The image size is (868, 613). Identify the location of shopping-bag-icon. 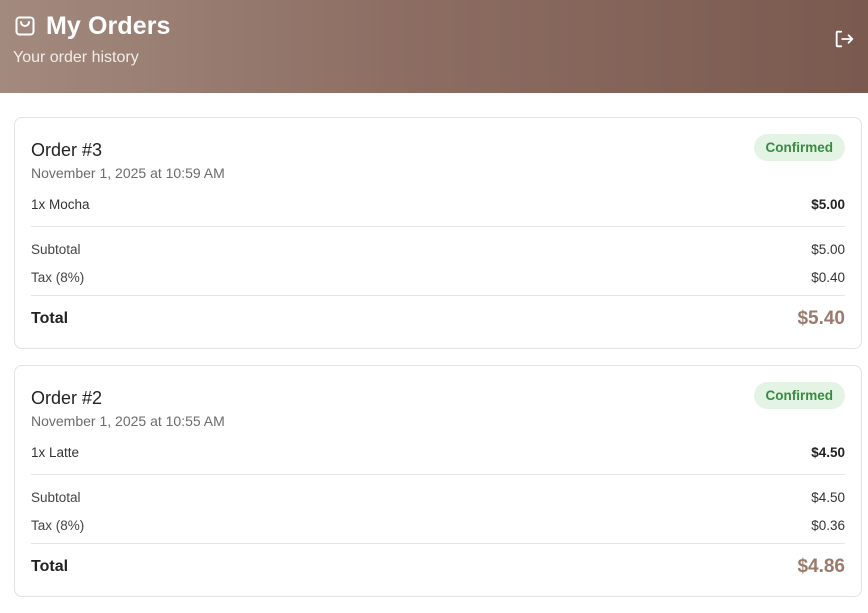
(25, 26).